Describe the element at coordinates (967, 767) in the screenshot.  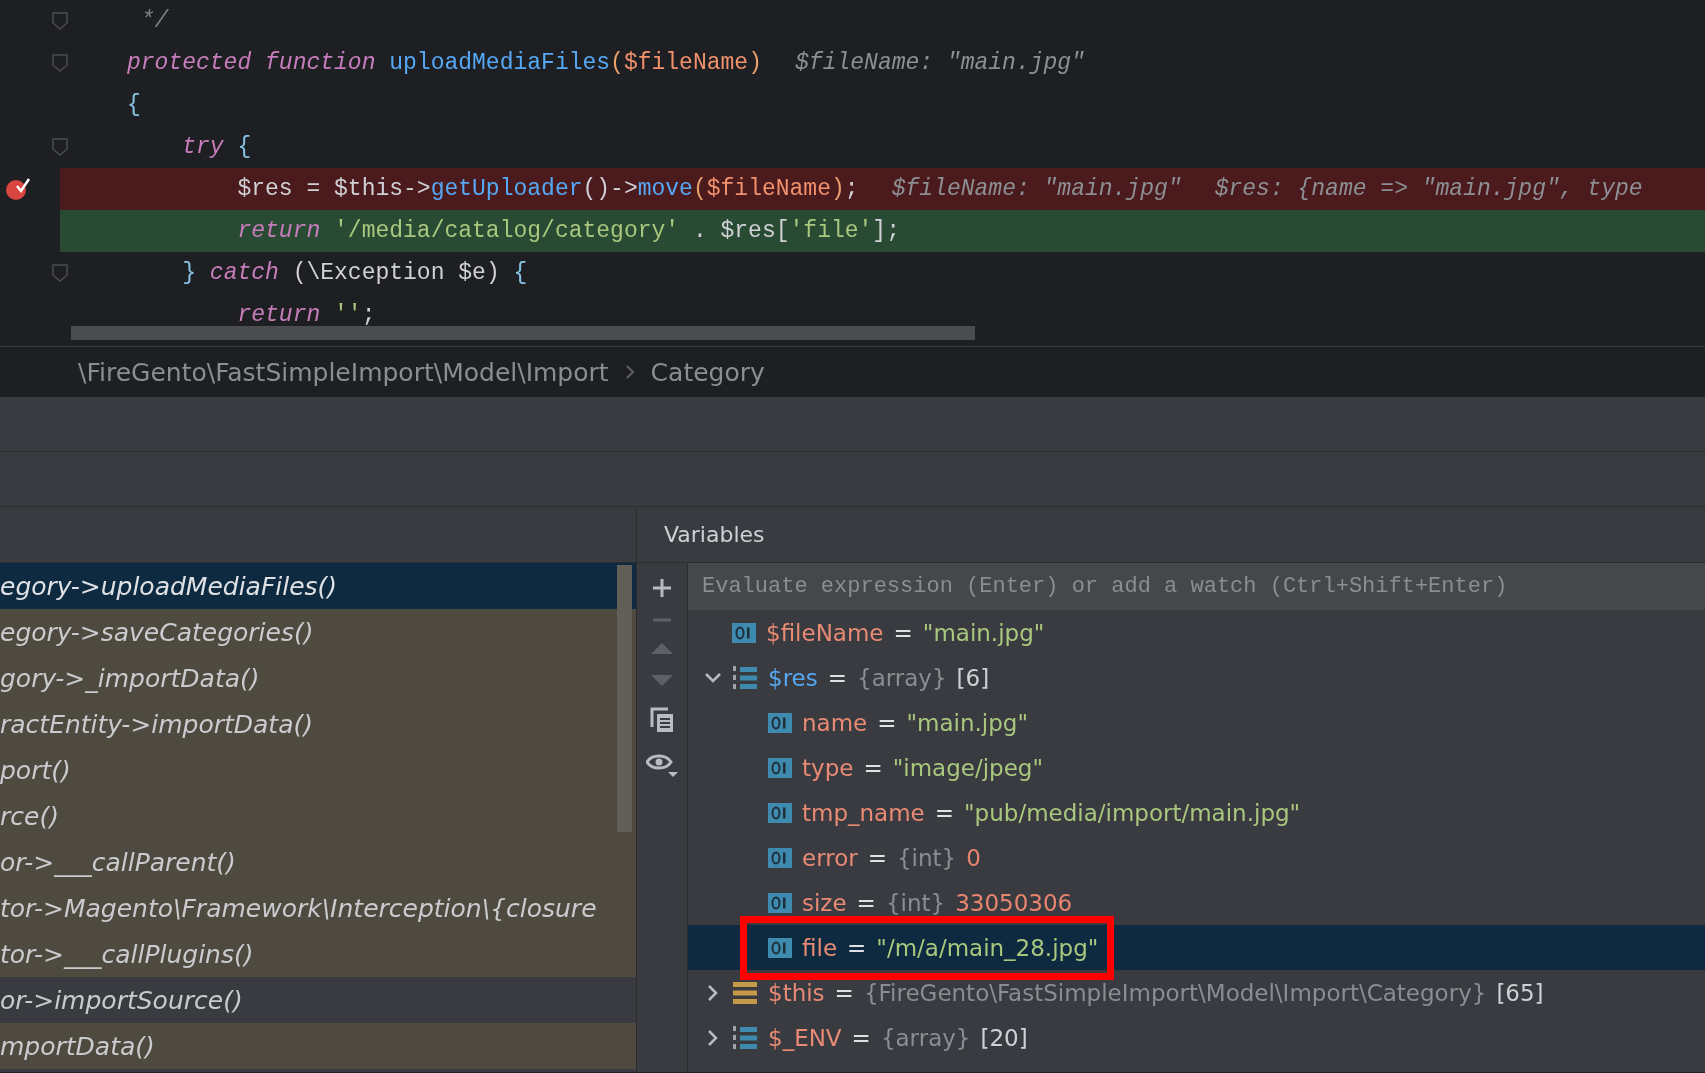
I see `variable-value: "image/jpeg"` at that location.